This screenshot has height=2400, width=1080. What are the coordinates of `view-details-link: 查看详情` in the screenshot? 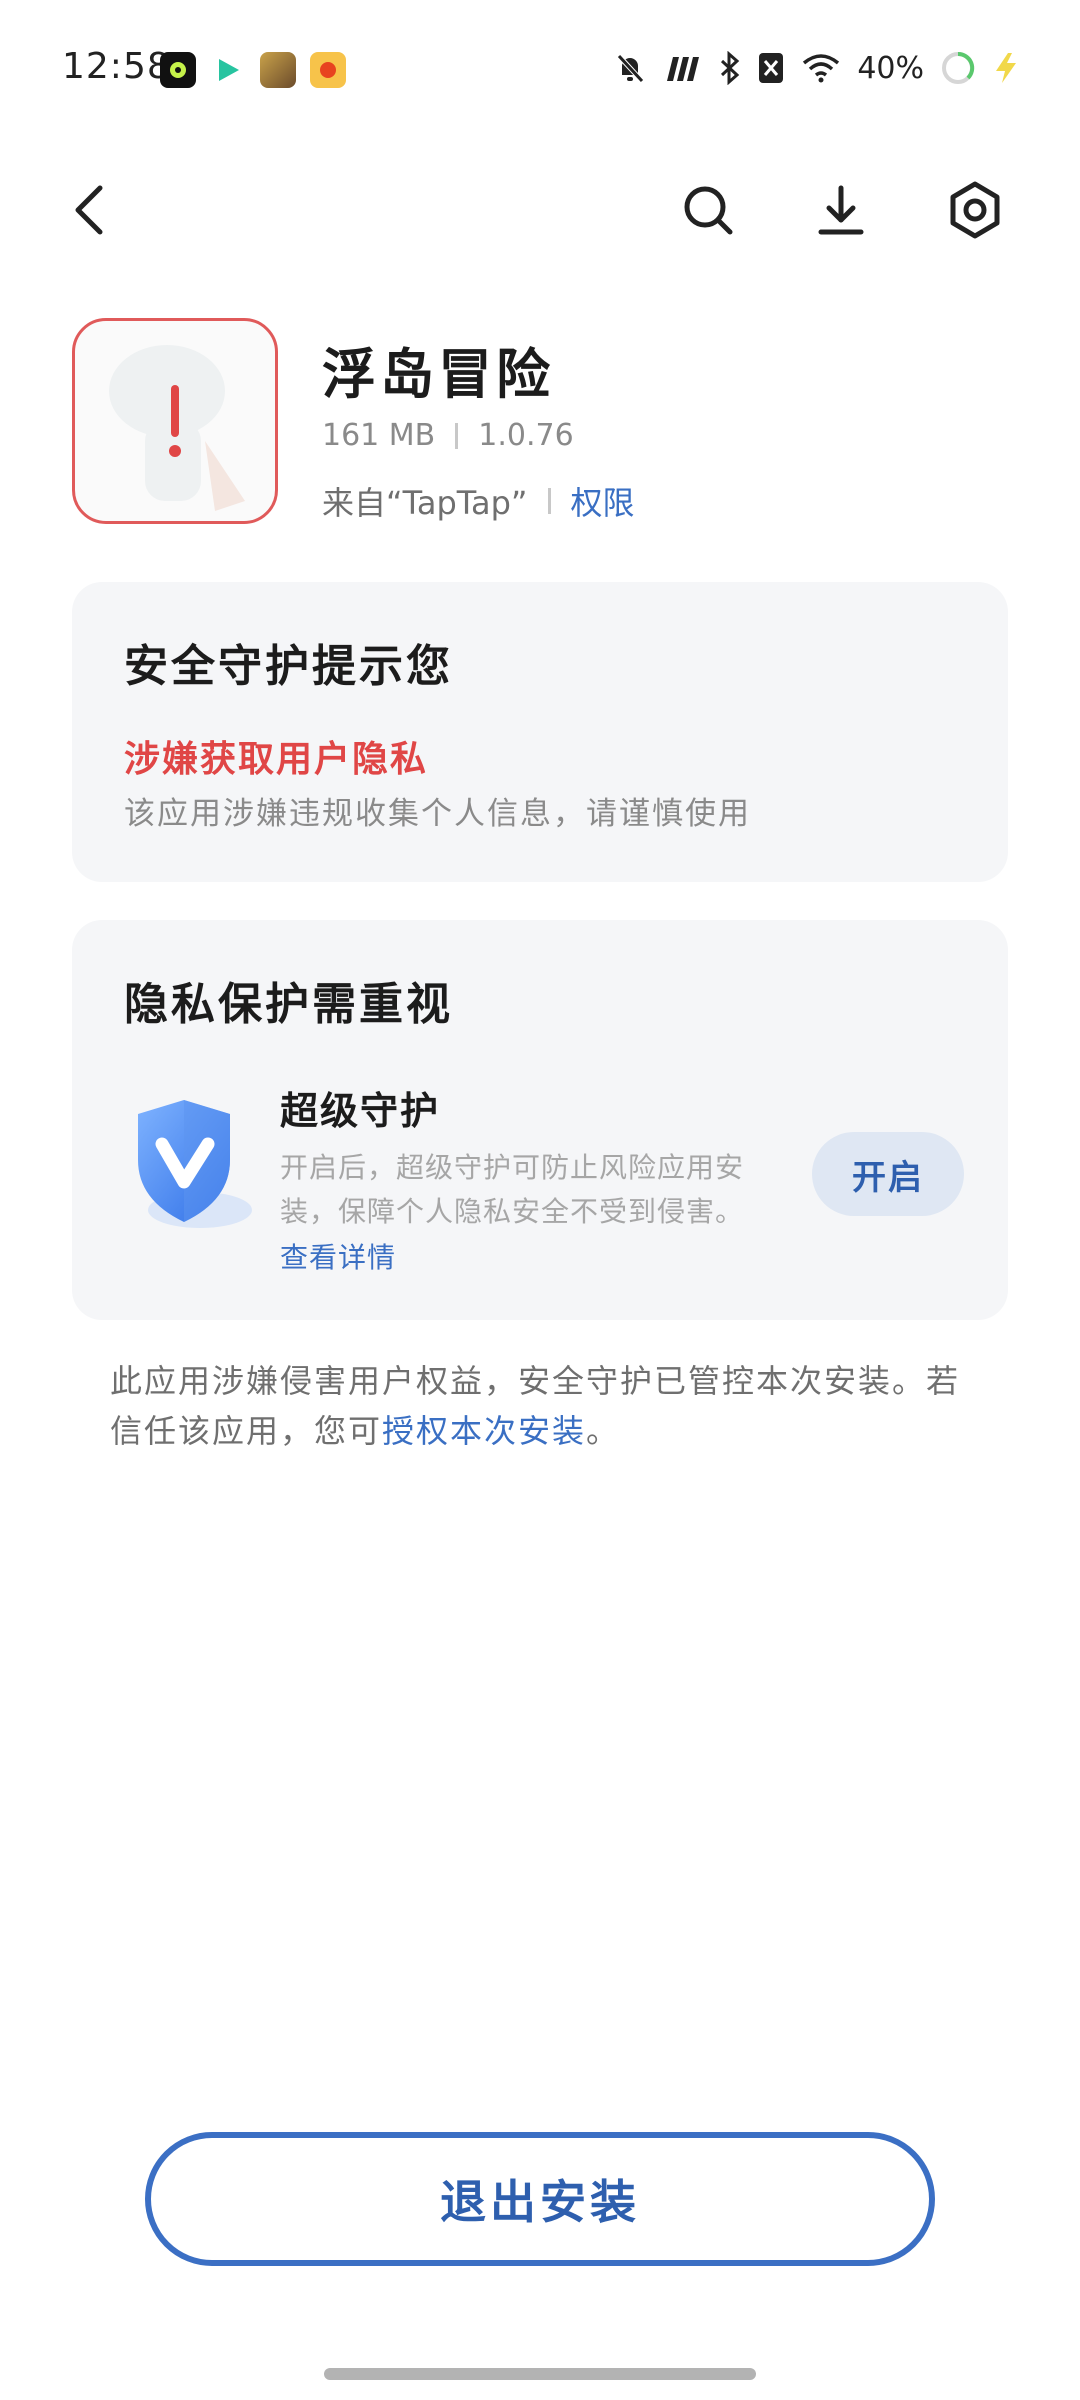 It's located at (338, 1256).